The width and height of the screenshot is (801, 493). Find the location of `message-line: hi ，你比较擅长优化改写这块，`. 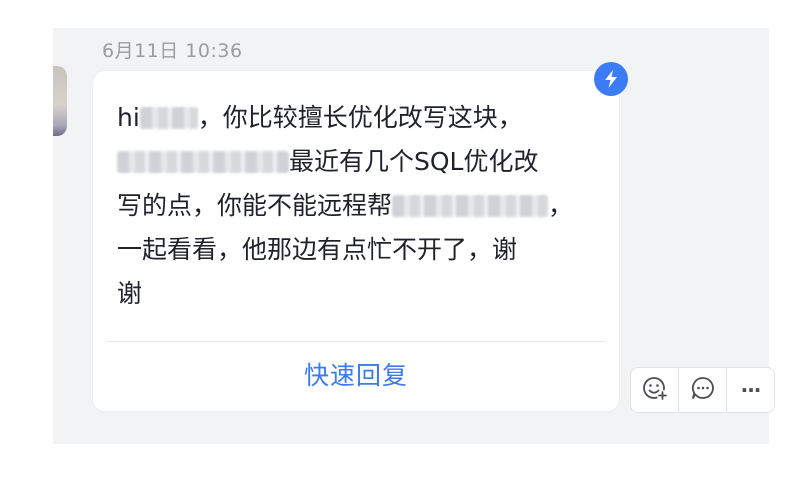

message-line: hi ，你比较擅长优化改写这块， is located at coordinates (320, 117).